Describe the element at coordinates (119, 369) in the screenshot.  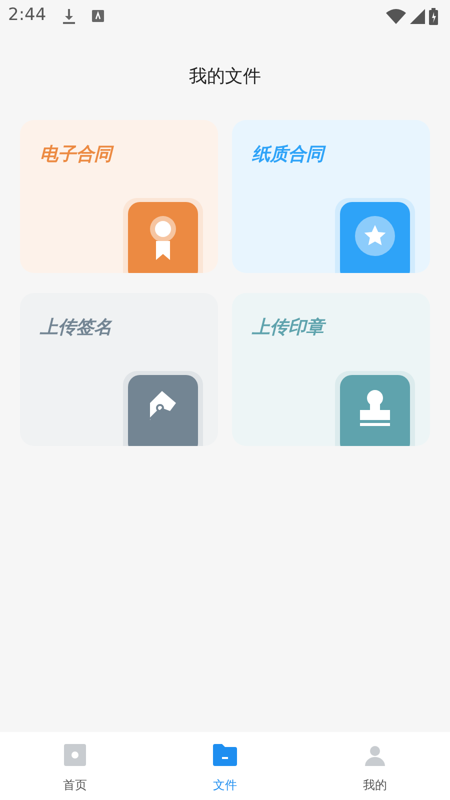
I see `file-category-card: 上传签名` at that location.